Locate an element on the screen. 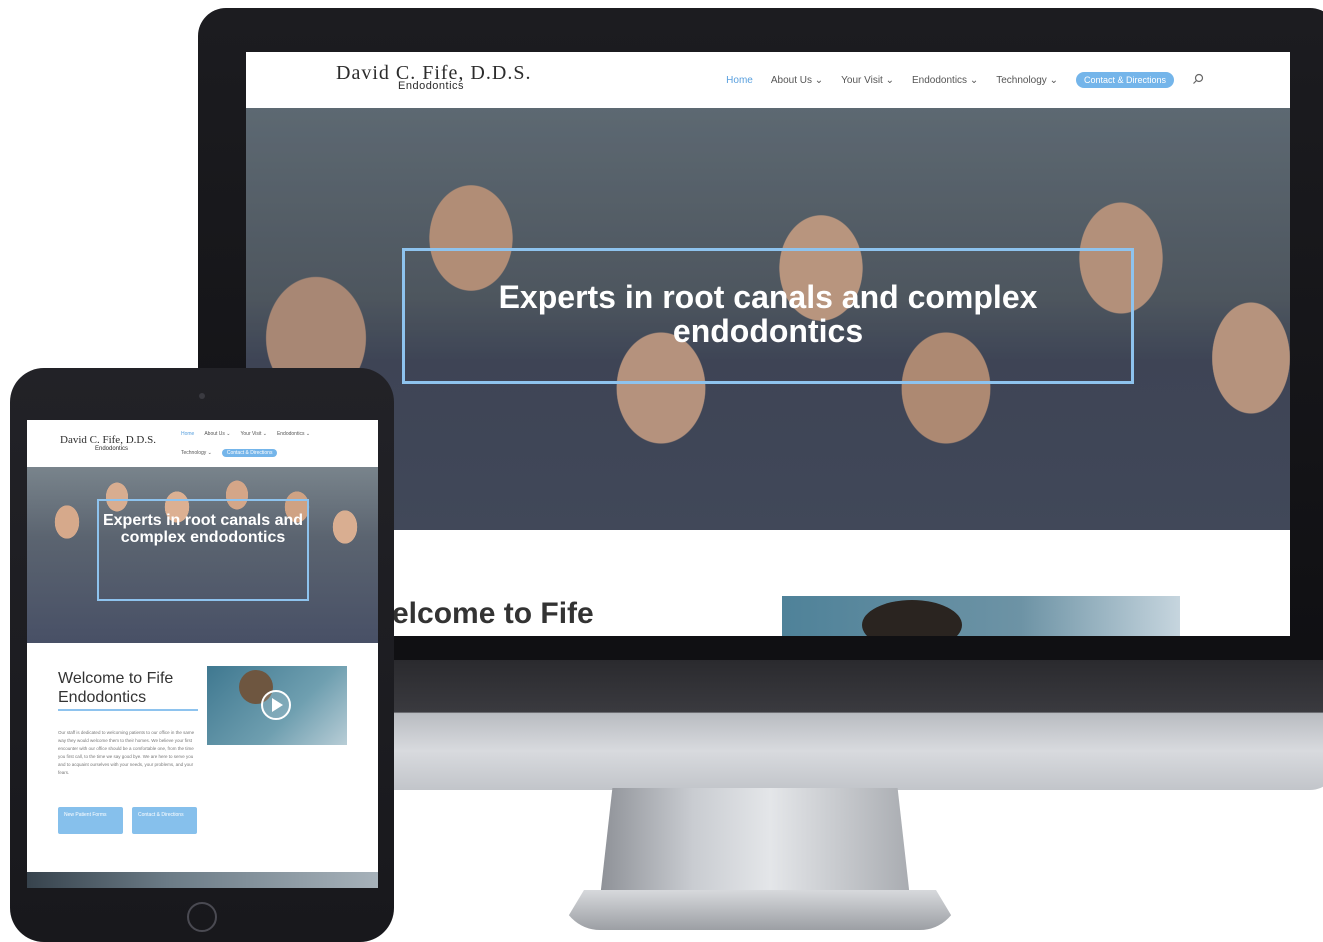 Image resolution: width=1323 pixels, height=942 pixels. nav-endodontics: Endodontics ⌄ is located at coordinates (945, 80).